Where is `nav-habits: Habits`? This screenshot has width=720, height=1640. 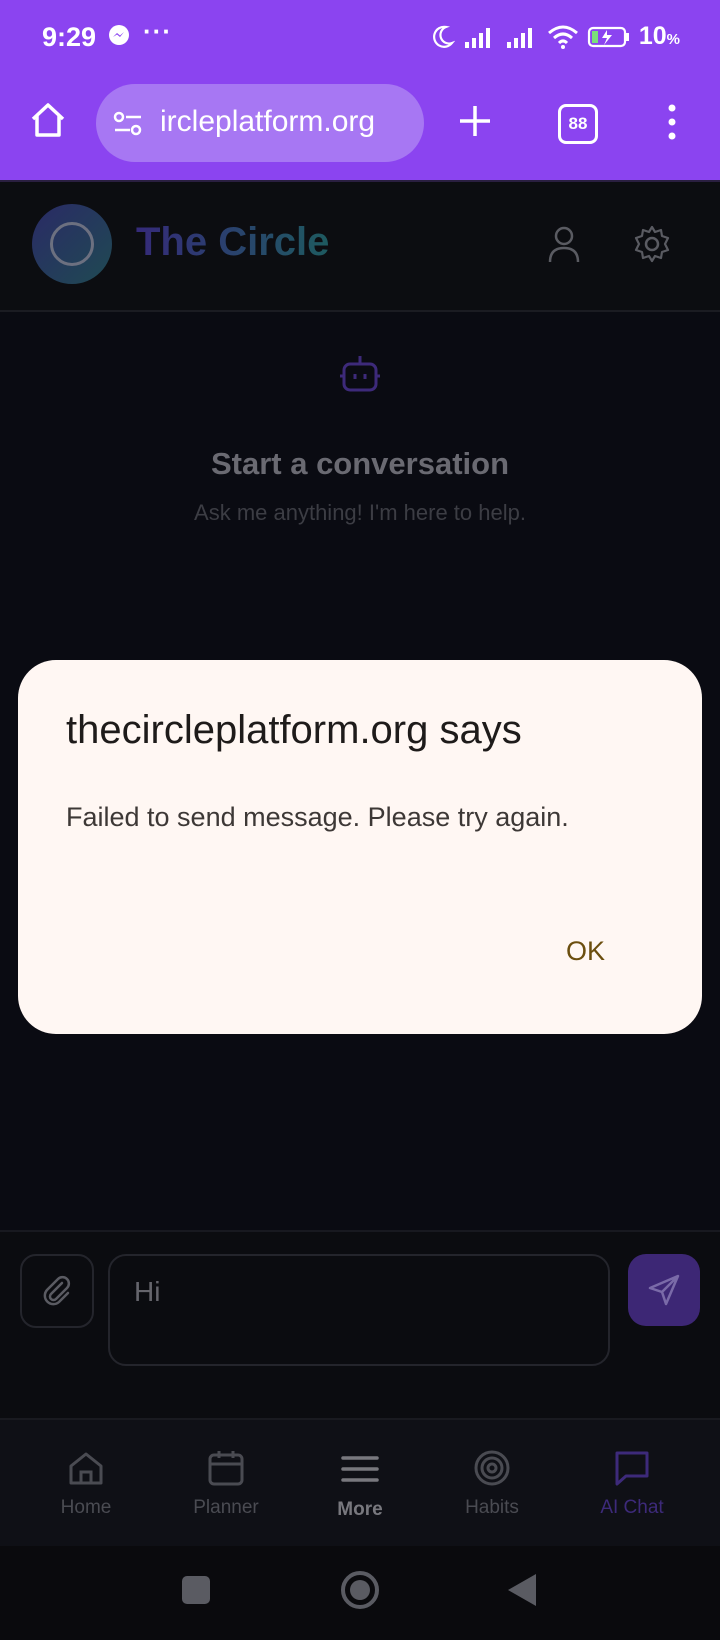
nav-habits: Habits is located at coordinates (492, 1483).